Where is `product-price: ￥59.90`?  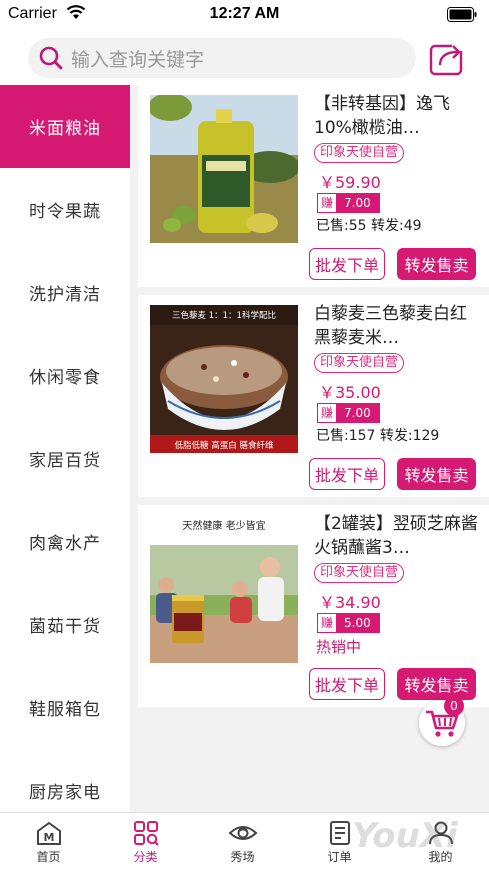 product-price: ￥59.90 is located at coordinates (350, 182).